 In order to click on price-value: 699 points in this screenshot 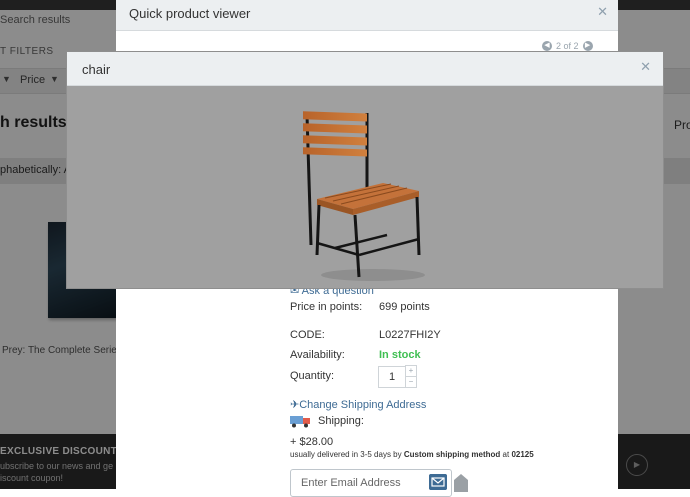, I will do `click(404, 307)`.